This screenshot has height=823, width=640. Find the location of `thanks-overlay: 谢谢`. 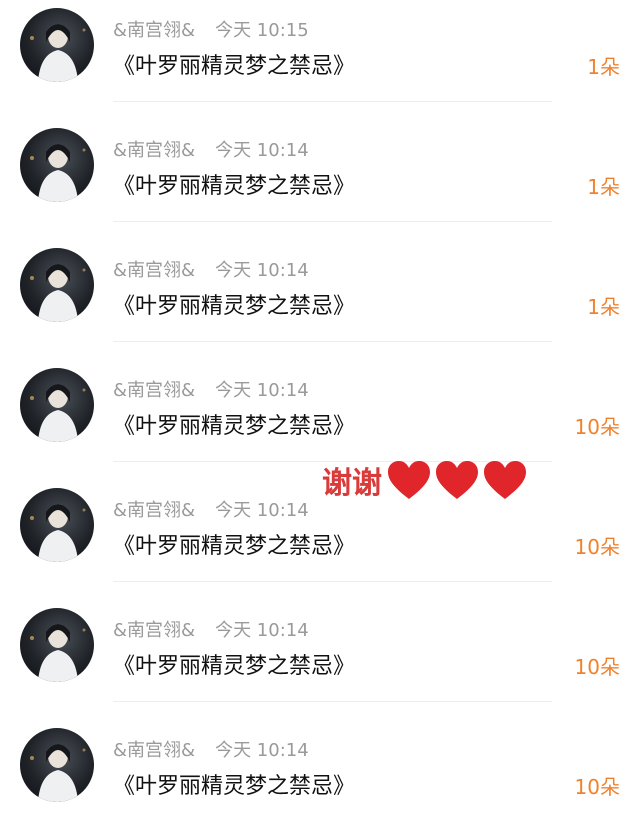

thanks-overlay: 谢谢 is located at coordinates (426, 480).